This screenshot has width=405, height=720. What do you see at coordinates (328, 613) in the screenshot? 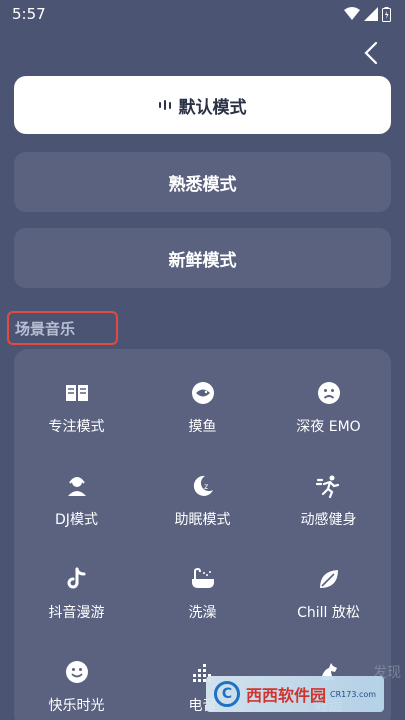
I see `scene-label: Chill 放松` at bounding box center [328, 613].